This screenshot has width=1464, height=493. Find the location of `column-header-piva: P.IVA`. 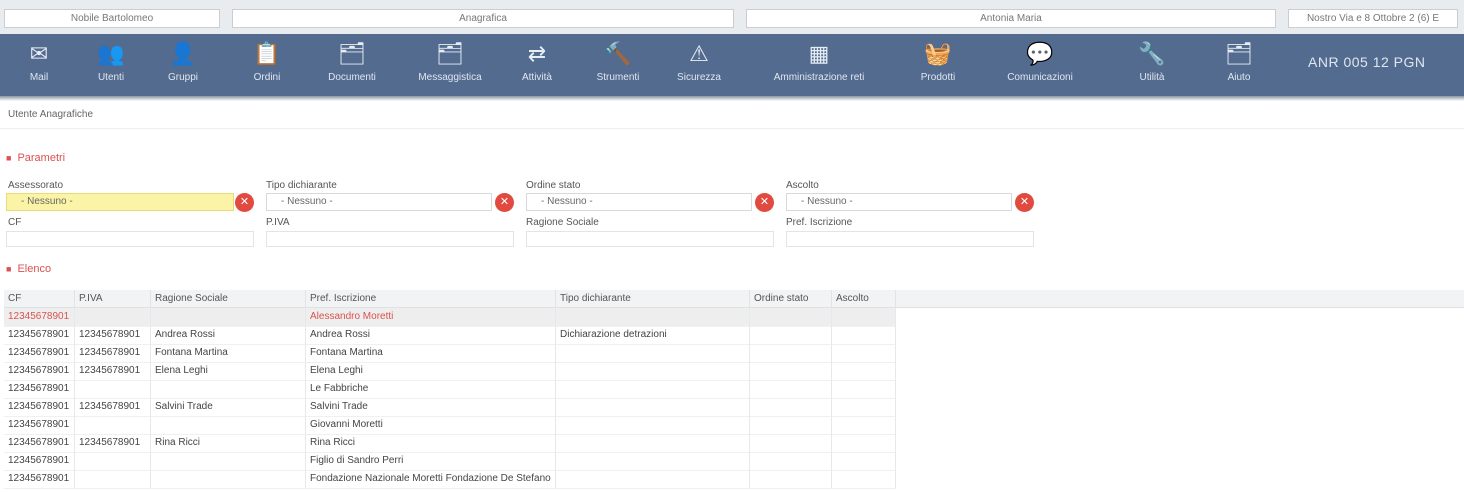

column-header-piva: P.IVA is located at coordinates (113, 298).